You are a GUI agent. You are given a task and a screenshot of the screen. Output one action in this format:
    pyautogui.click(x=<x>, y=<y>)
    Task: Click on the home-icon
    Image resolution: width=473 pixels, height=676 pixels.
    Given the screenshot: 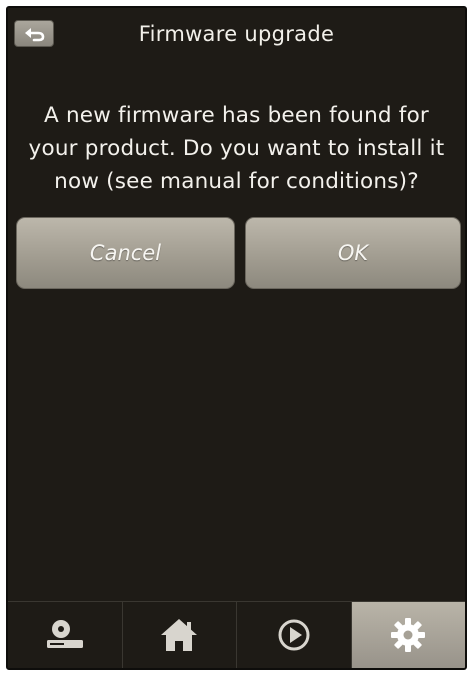 What is the action you would take?
    pyautogui.click(x=179, y=635)
    